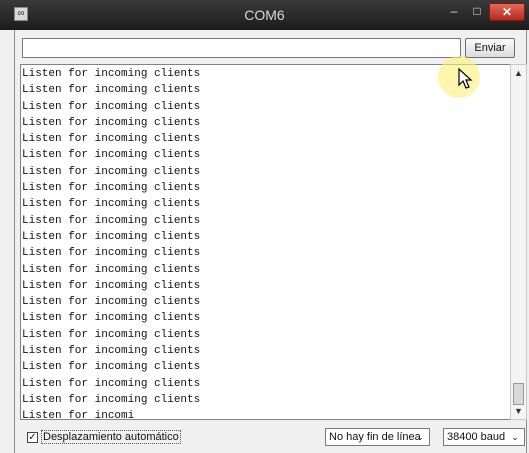 This screenshot has width=529, height=453. I want to click on minimize-button: –, so click(454, 12).